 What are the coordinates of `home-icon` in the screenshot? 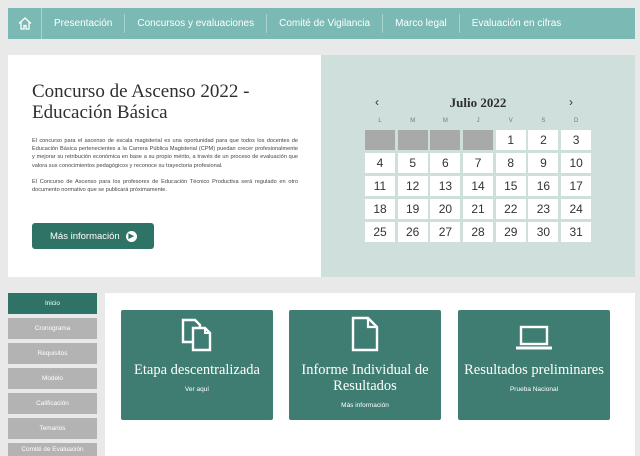 It's located at (24, 23).